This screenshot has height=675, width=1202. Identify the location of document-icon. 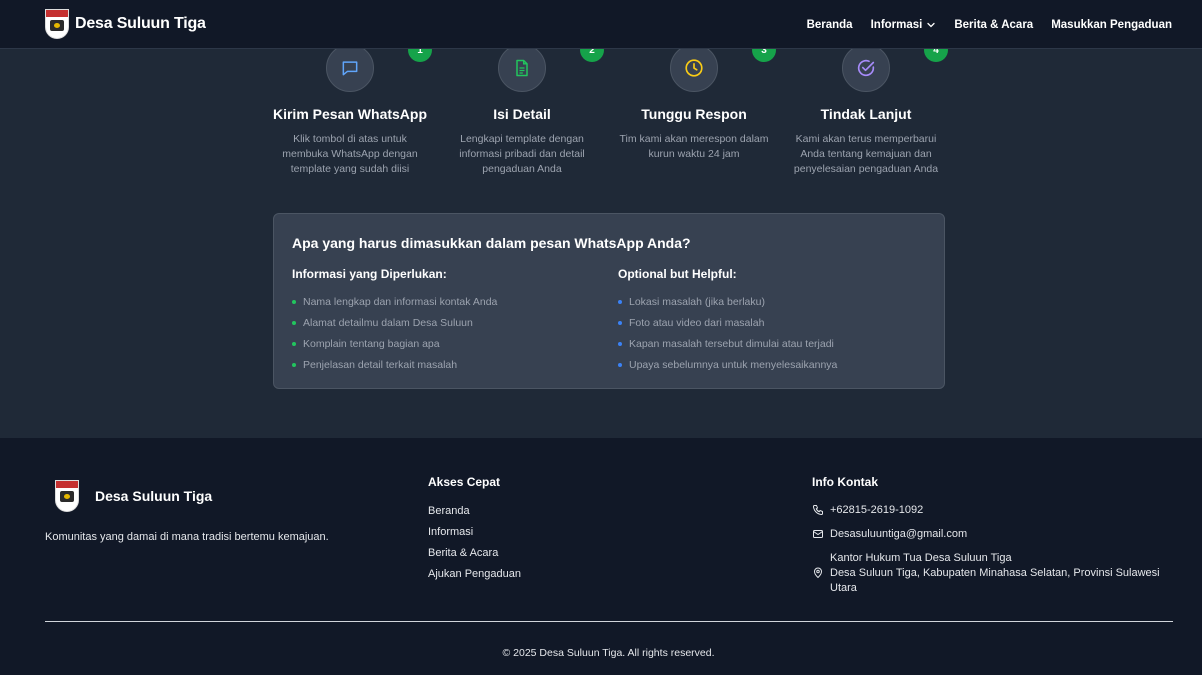
(522, 68).